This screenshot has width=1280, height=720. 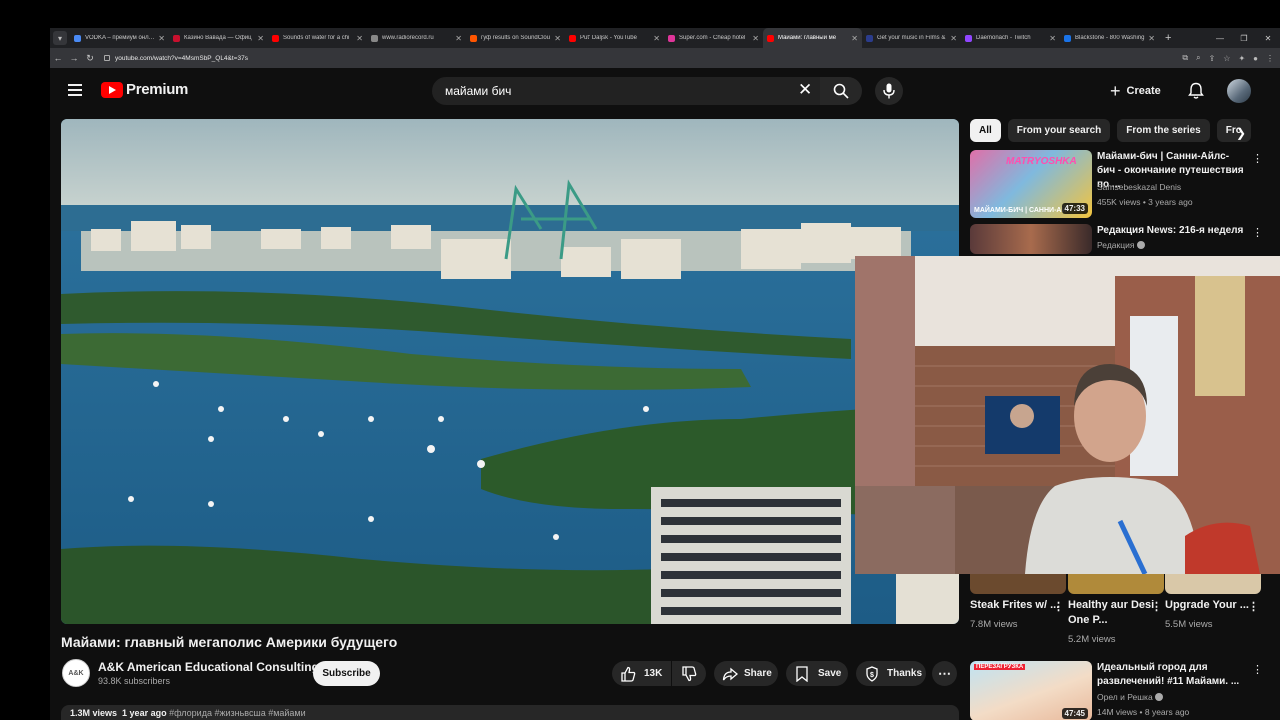 What do you see at coordinates (144, 713) in the screenshot?
I see `upload-age: 1 year ago` at bounding box center [144, 713].